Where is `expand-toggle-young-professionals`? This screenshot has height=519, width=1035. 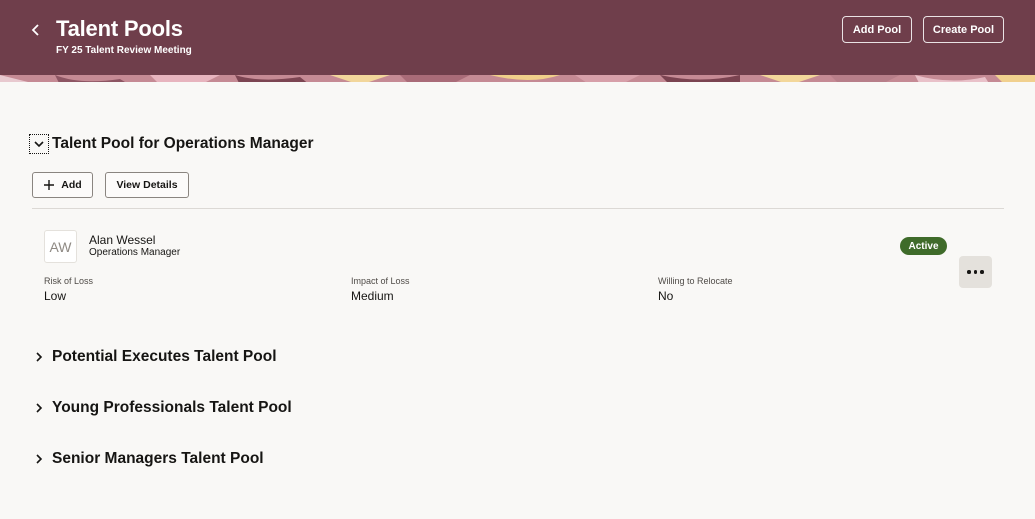
expand-toggle-young-professionals is located at coordinates (39, 408).